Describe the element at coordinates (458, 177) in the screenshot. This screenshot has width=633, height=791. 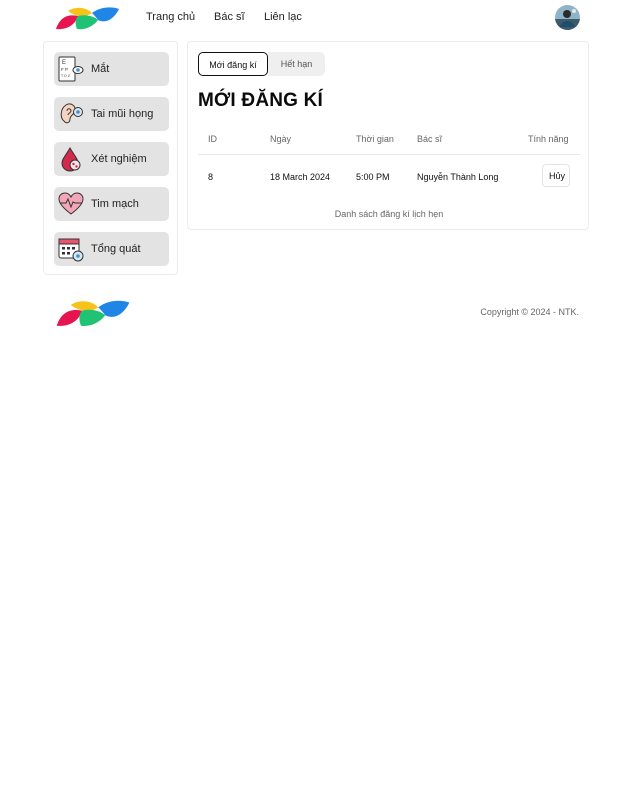
I see `cell-doctor: Nguyễn Thành Long` at that location.